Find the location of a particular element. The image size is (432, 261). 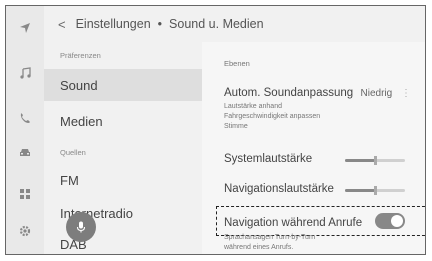

menu-item-sound: Sound is located at coordinates (123, 85).